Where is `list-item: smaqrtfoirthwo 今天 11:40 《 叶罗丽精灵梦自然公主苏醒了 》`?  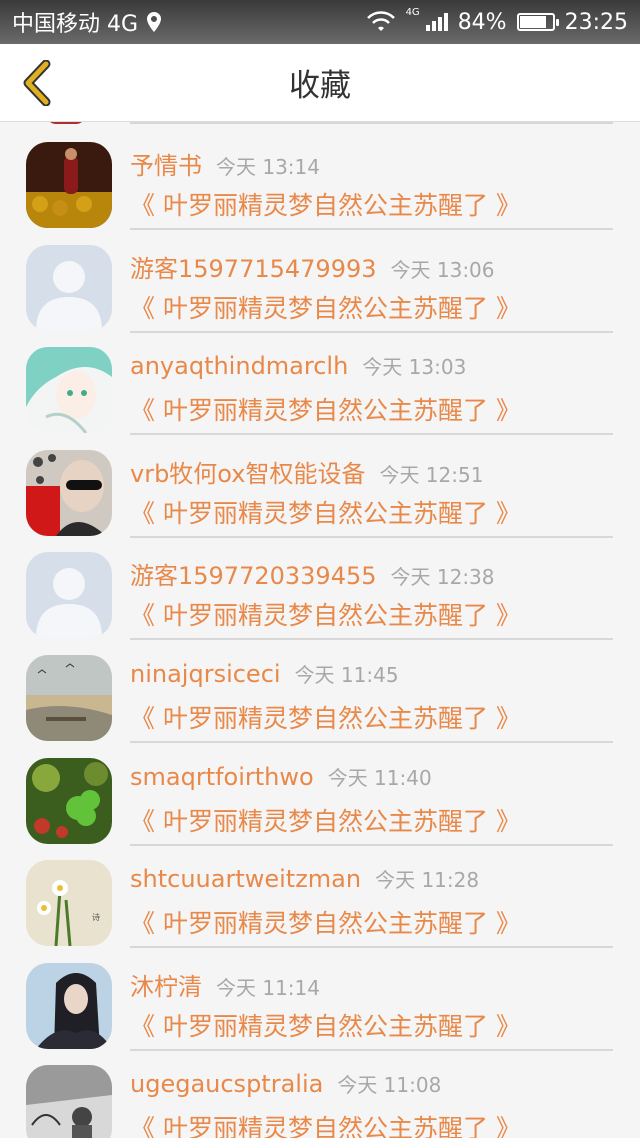
list-item: smaqrtfoirthwo 今天 11:40 《 叶罗丽精灵梦自然公主苏醒了 》 is located at coordinates (320, 807).